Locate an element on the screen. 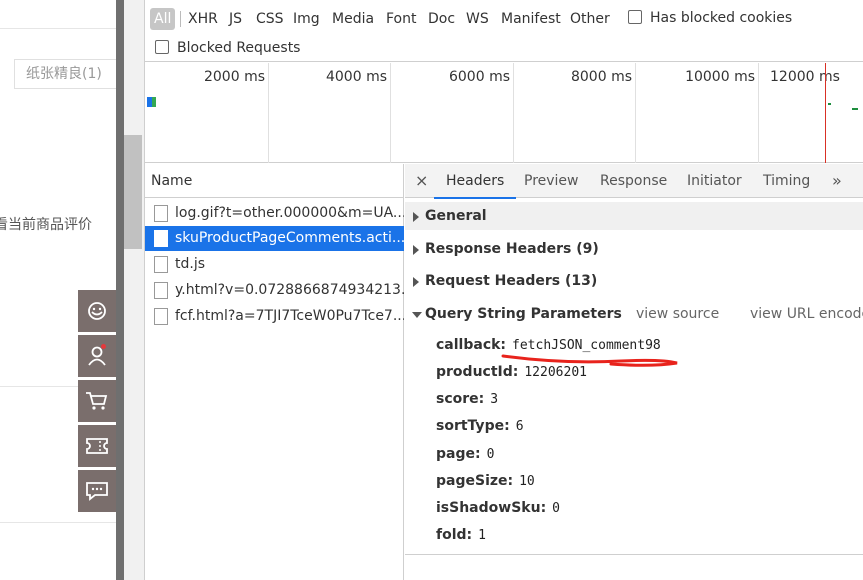  timeline-tick-label: 2000 ms is located at coordinates (234, 77).